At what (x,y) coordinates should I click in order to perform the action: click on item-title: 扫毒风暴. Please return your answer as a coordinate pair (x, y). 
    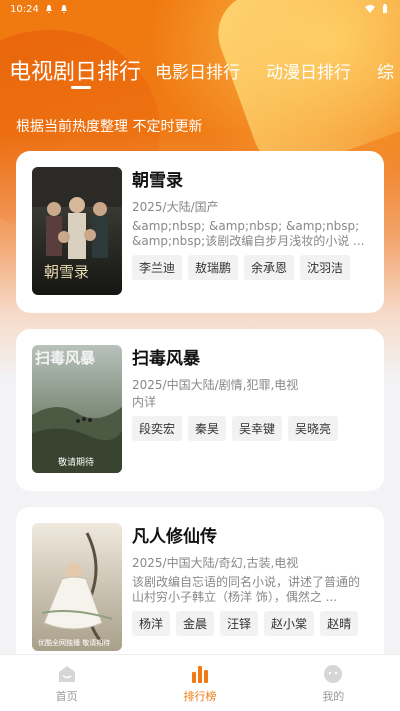
    Looking at the image, I should click on (166, 359).